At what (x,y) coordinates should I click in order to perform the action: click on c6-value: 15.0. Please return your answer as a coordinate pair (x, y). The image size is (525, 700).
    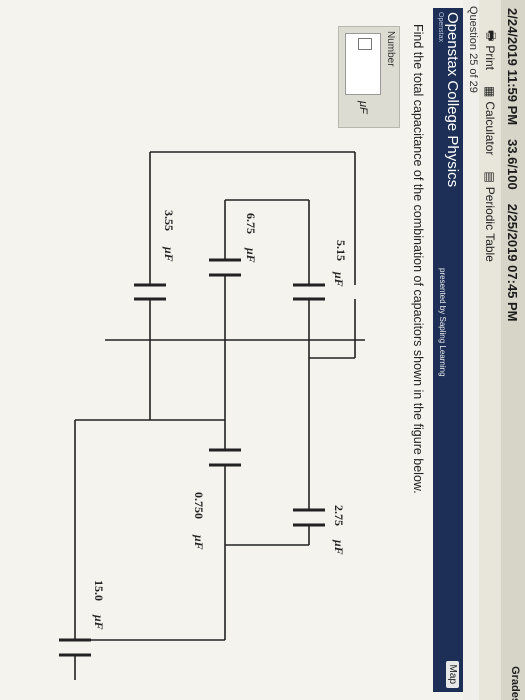
    Looking at the image, I should click on (99, 590).